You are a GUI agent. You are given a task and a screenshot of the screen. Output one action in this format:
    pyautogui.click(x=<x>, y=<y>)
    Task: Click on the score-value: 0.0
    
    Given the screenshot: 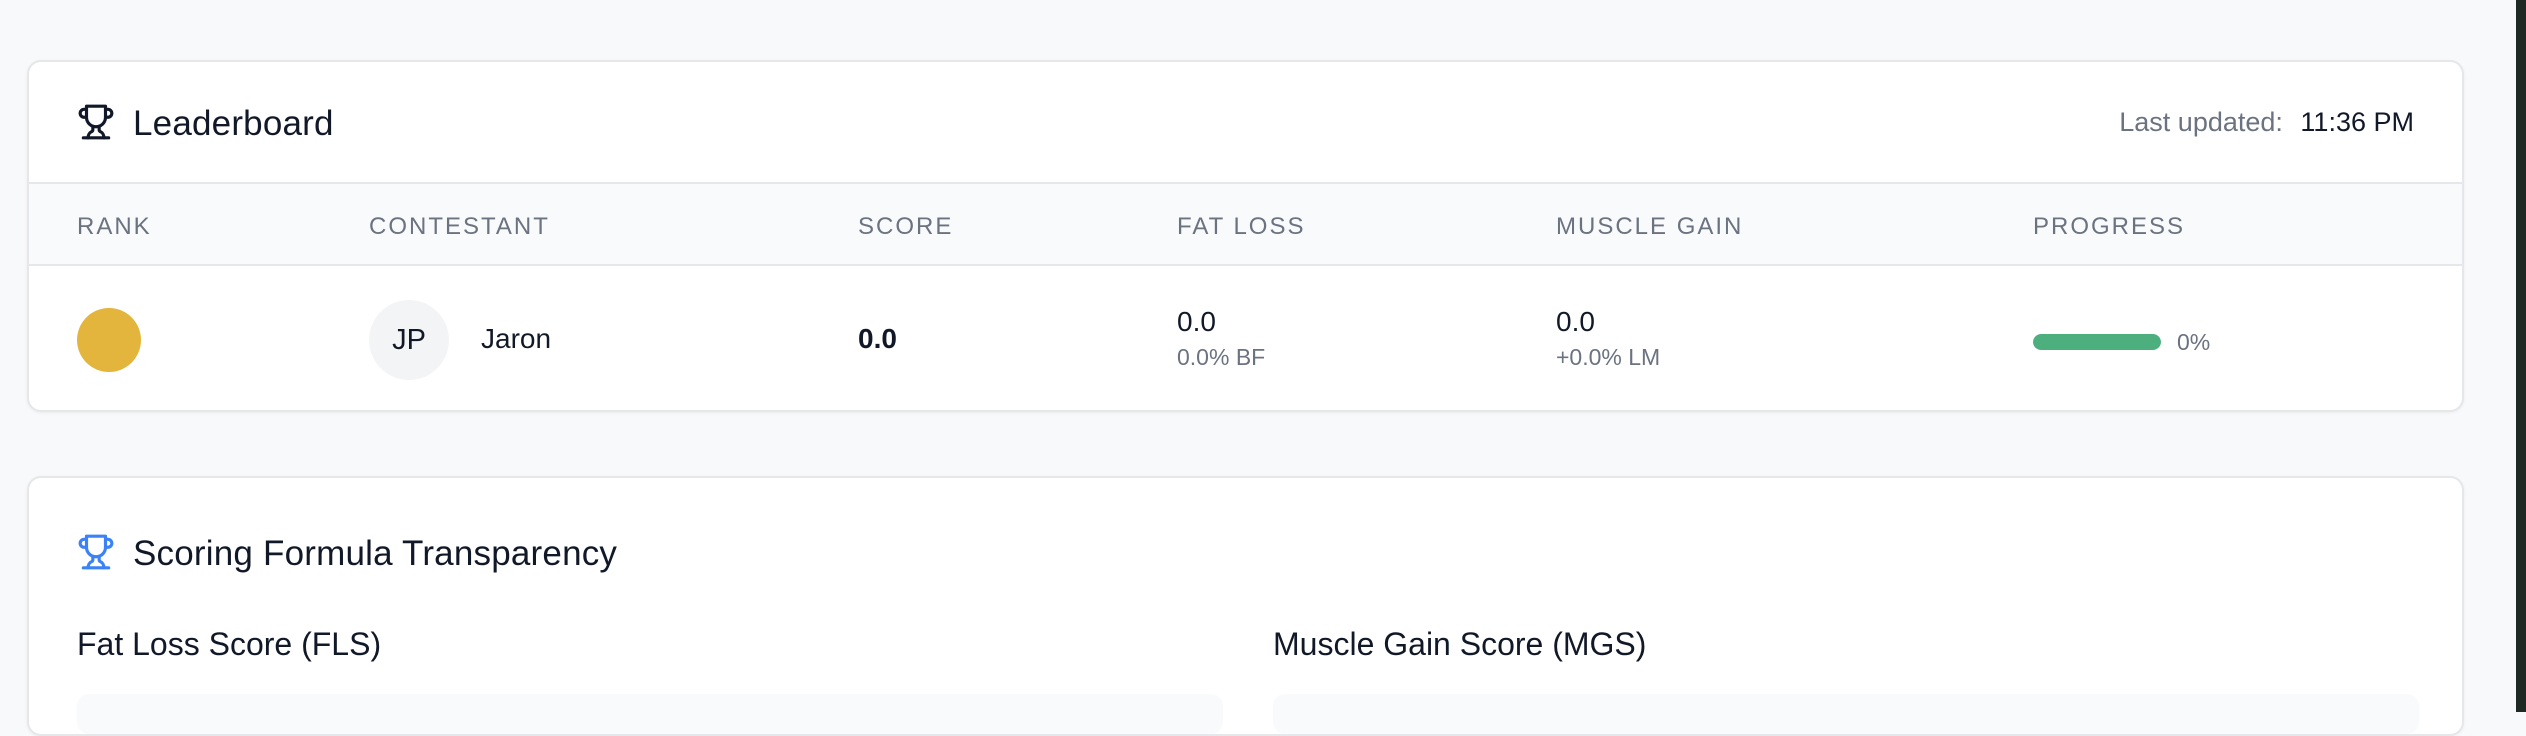 What is the action you would take?
    pyautogui.click(x=877, y=338)
    